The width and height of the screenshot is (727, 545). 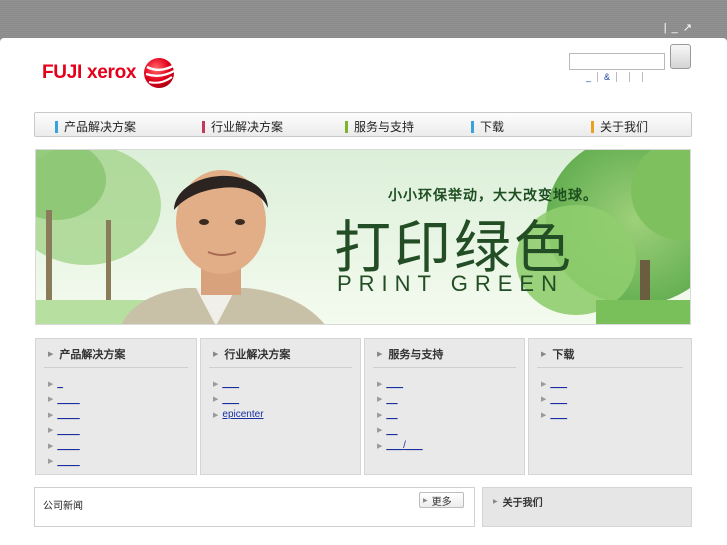 I want to click on panel-products: ▶ 产品解决方案 ▶ _ ▶ ____ ▶ ____ ▶ ____ ▶ ____ ▶ ____, so click(x=116, y=406).